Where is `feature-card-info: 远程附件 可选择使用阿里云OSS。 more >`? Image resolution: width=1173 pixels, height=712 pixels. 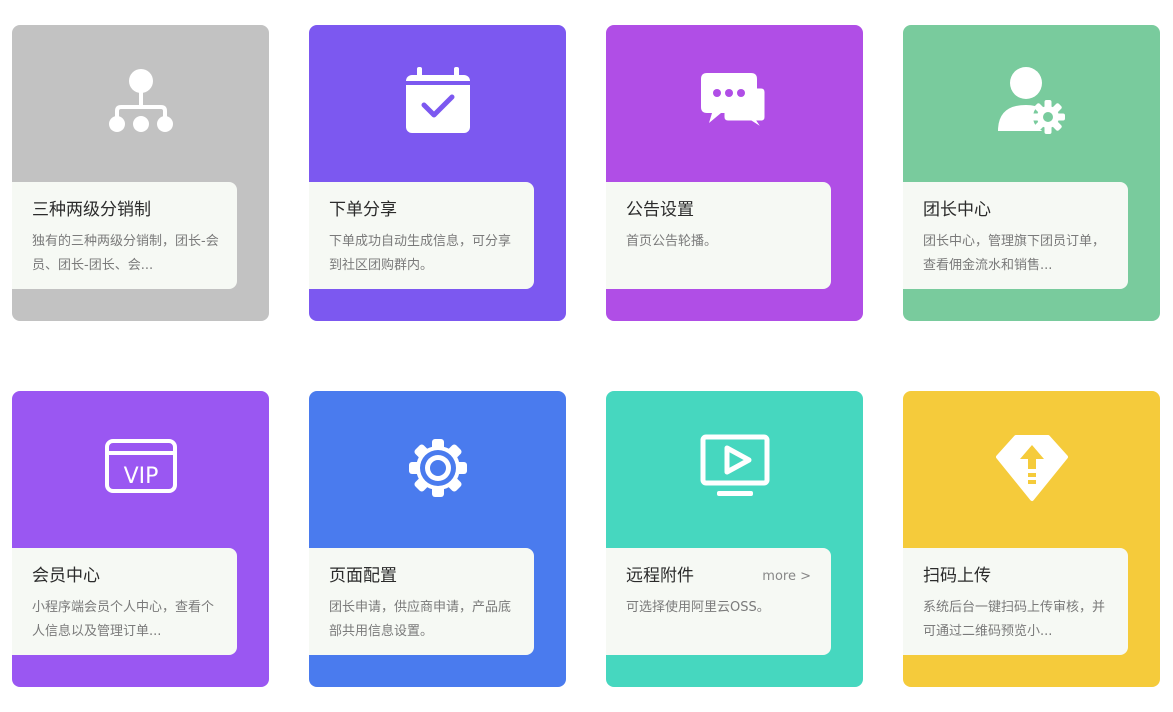
feature-card-info: 远程附件 可选择使用阿里云OSS。 more > is located at coordinates (718, 601).